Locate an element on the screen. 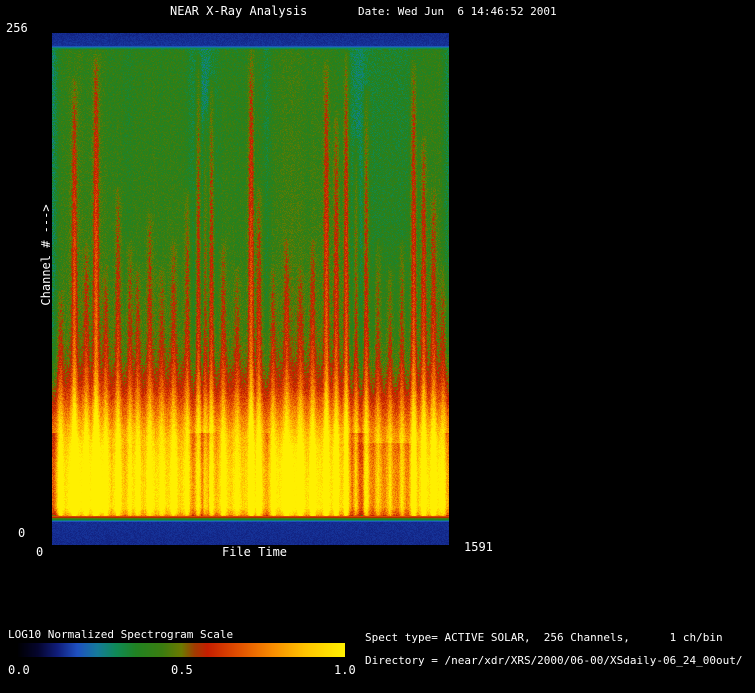 The image size is (755, 693). date-label: Date: Wed Jun 6 14:46:52 2001 is located at coordinates (457, 11).